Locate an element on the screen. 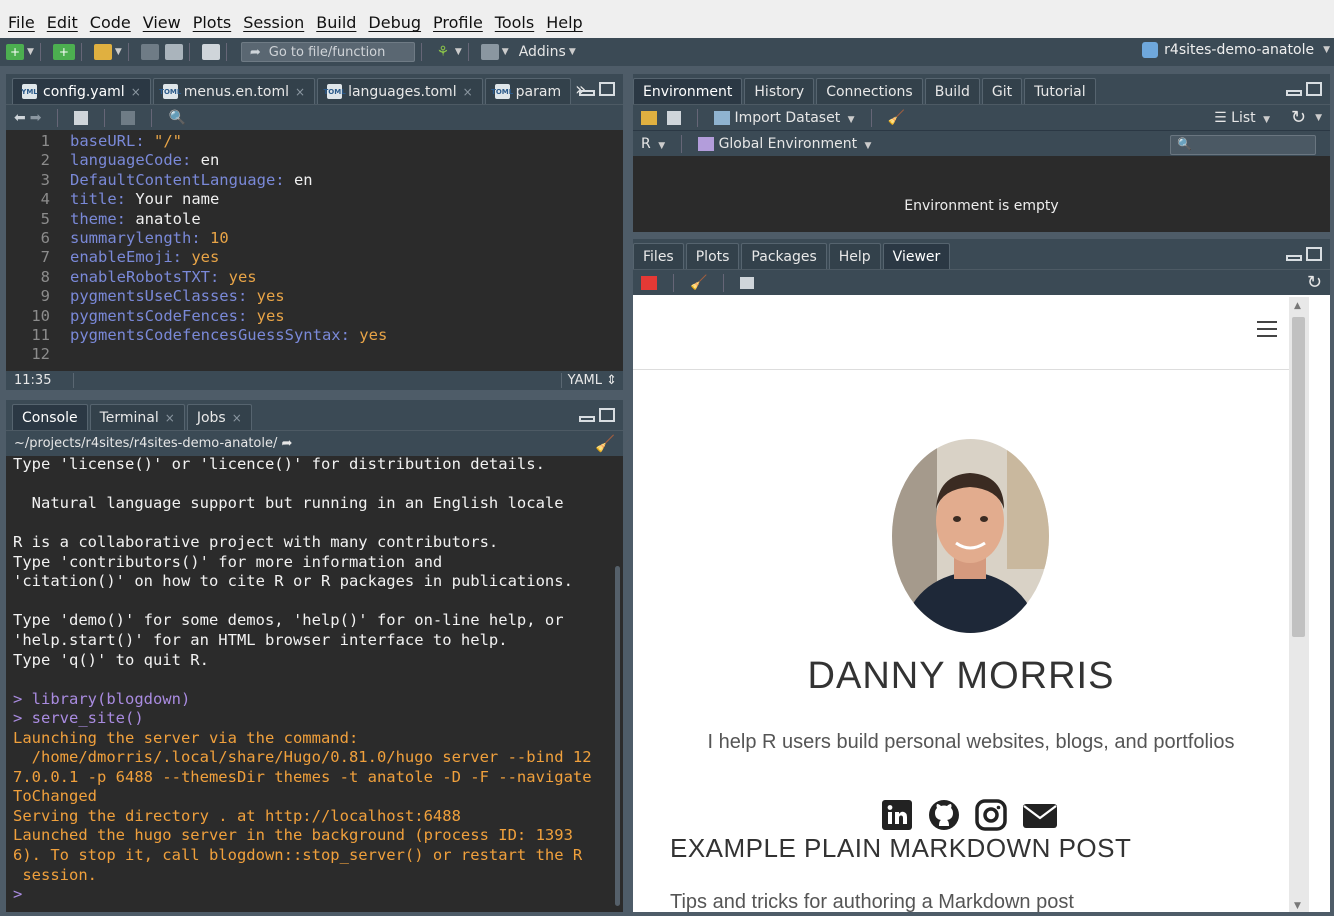  scroll-down-icon: ▼ is located at coordinates (1297, 906).